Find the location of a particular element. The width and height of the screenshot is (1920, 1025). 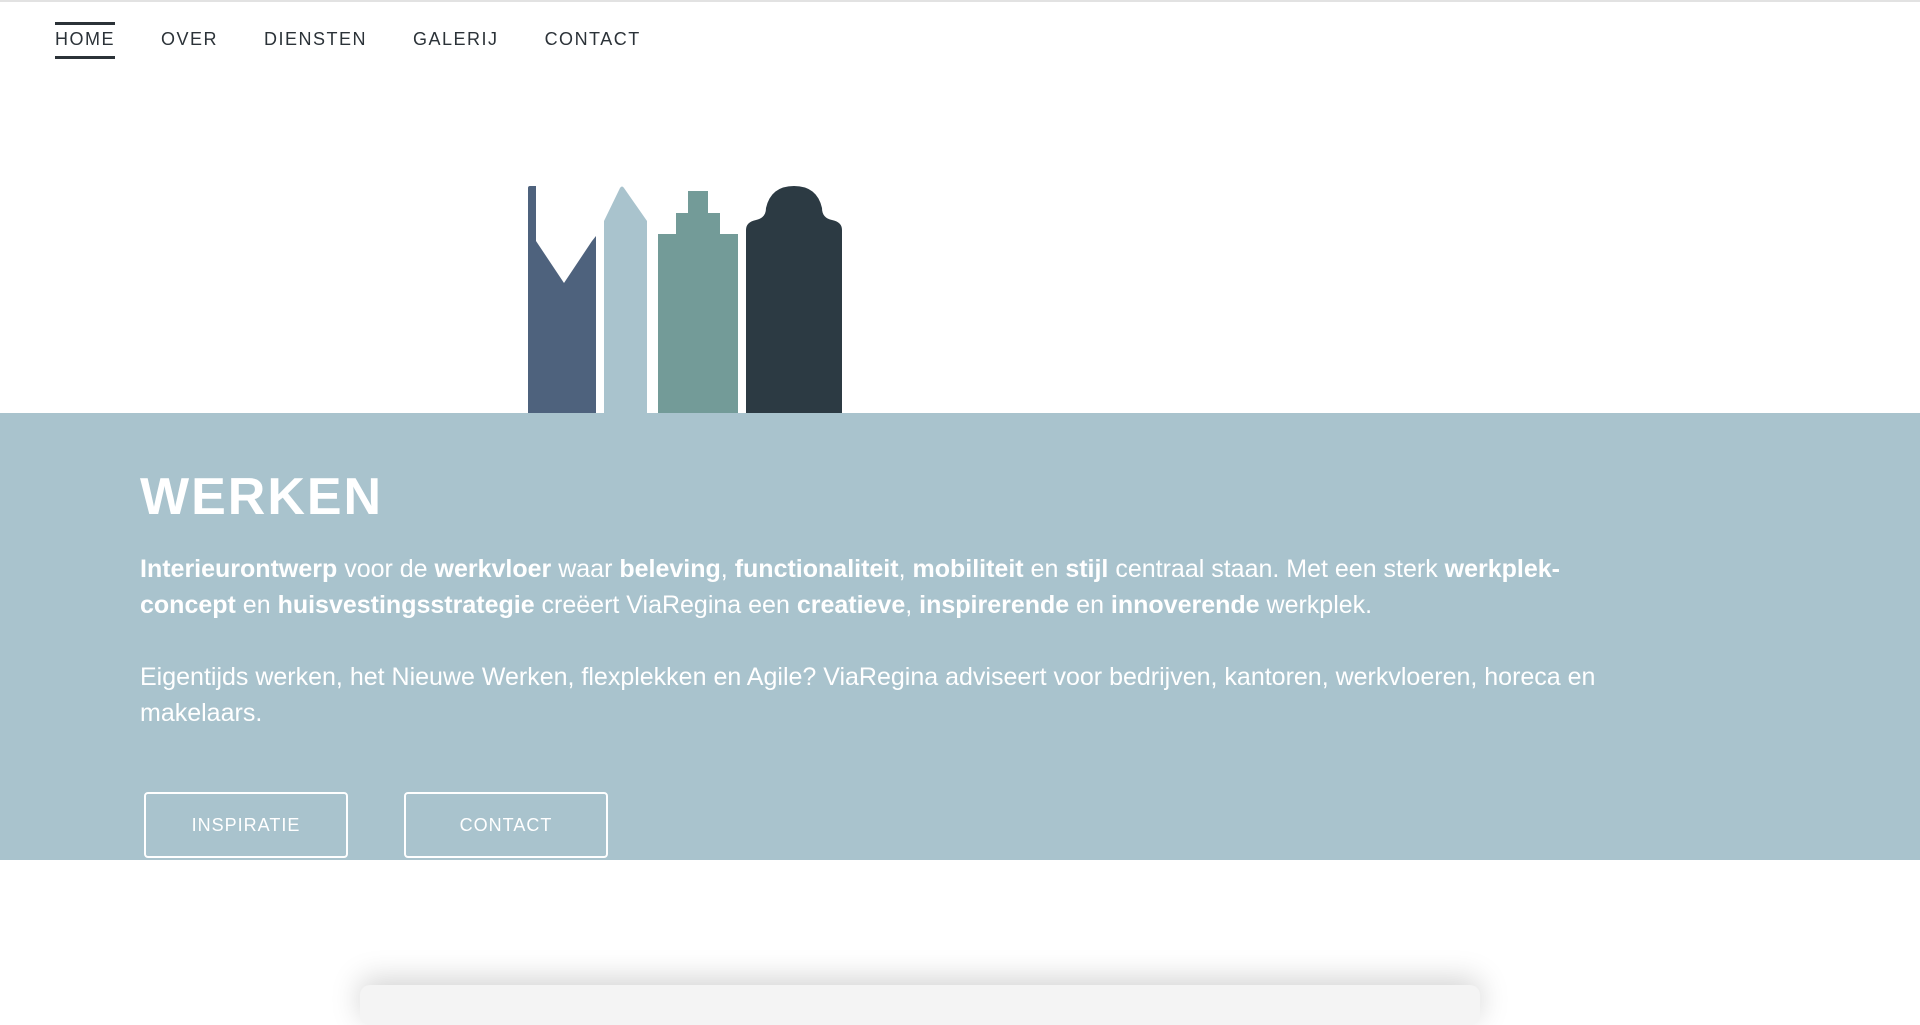

top-border is located at coordinates (960, 1).